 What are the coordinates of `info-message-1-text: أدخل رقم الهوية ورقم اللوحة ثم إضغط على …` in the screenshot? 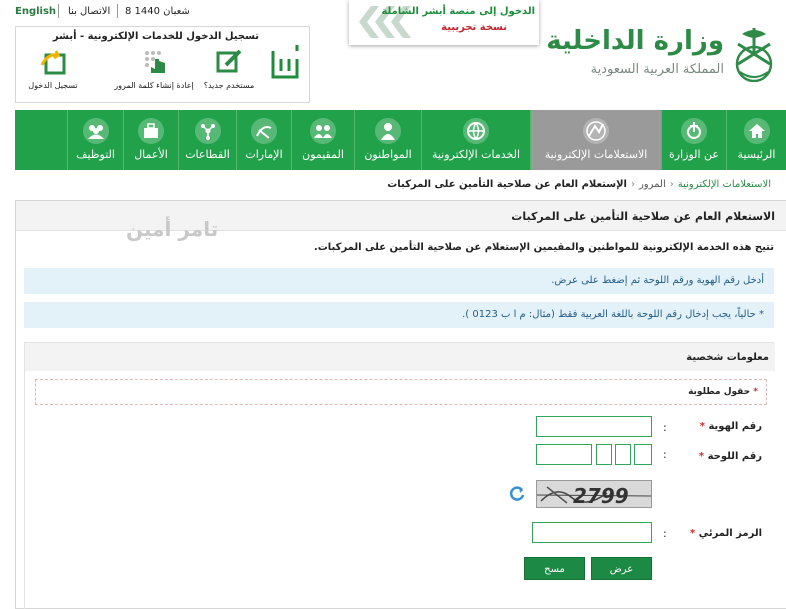 It's located at (657, 280).